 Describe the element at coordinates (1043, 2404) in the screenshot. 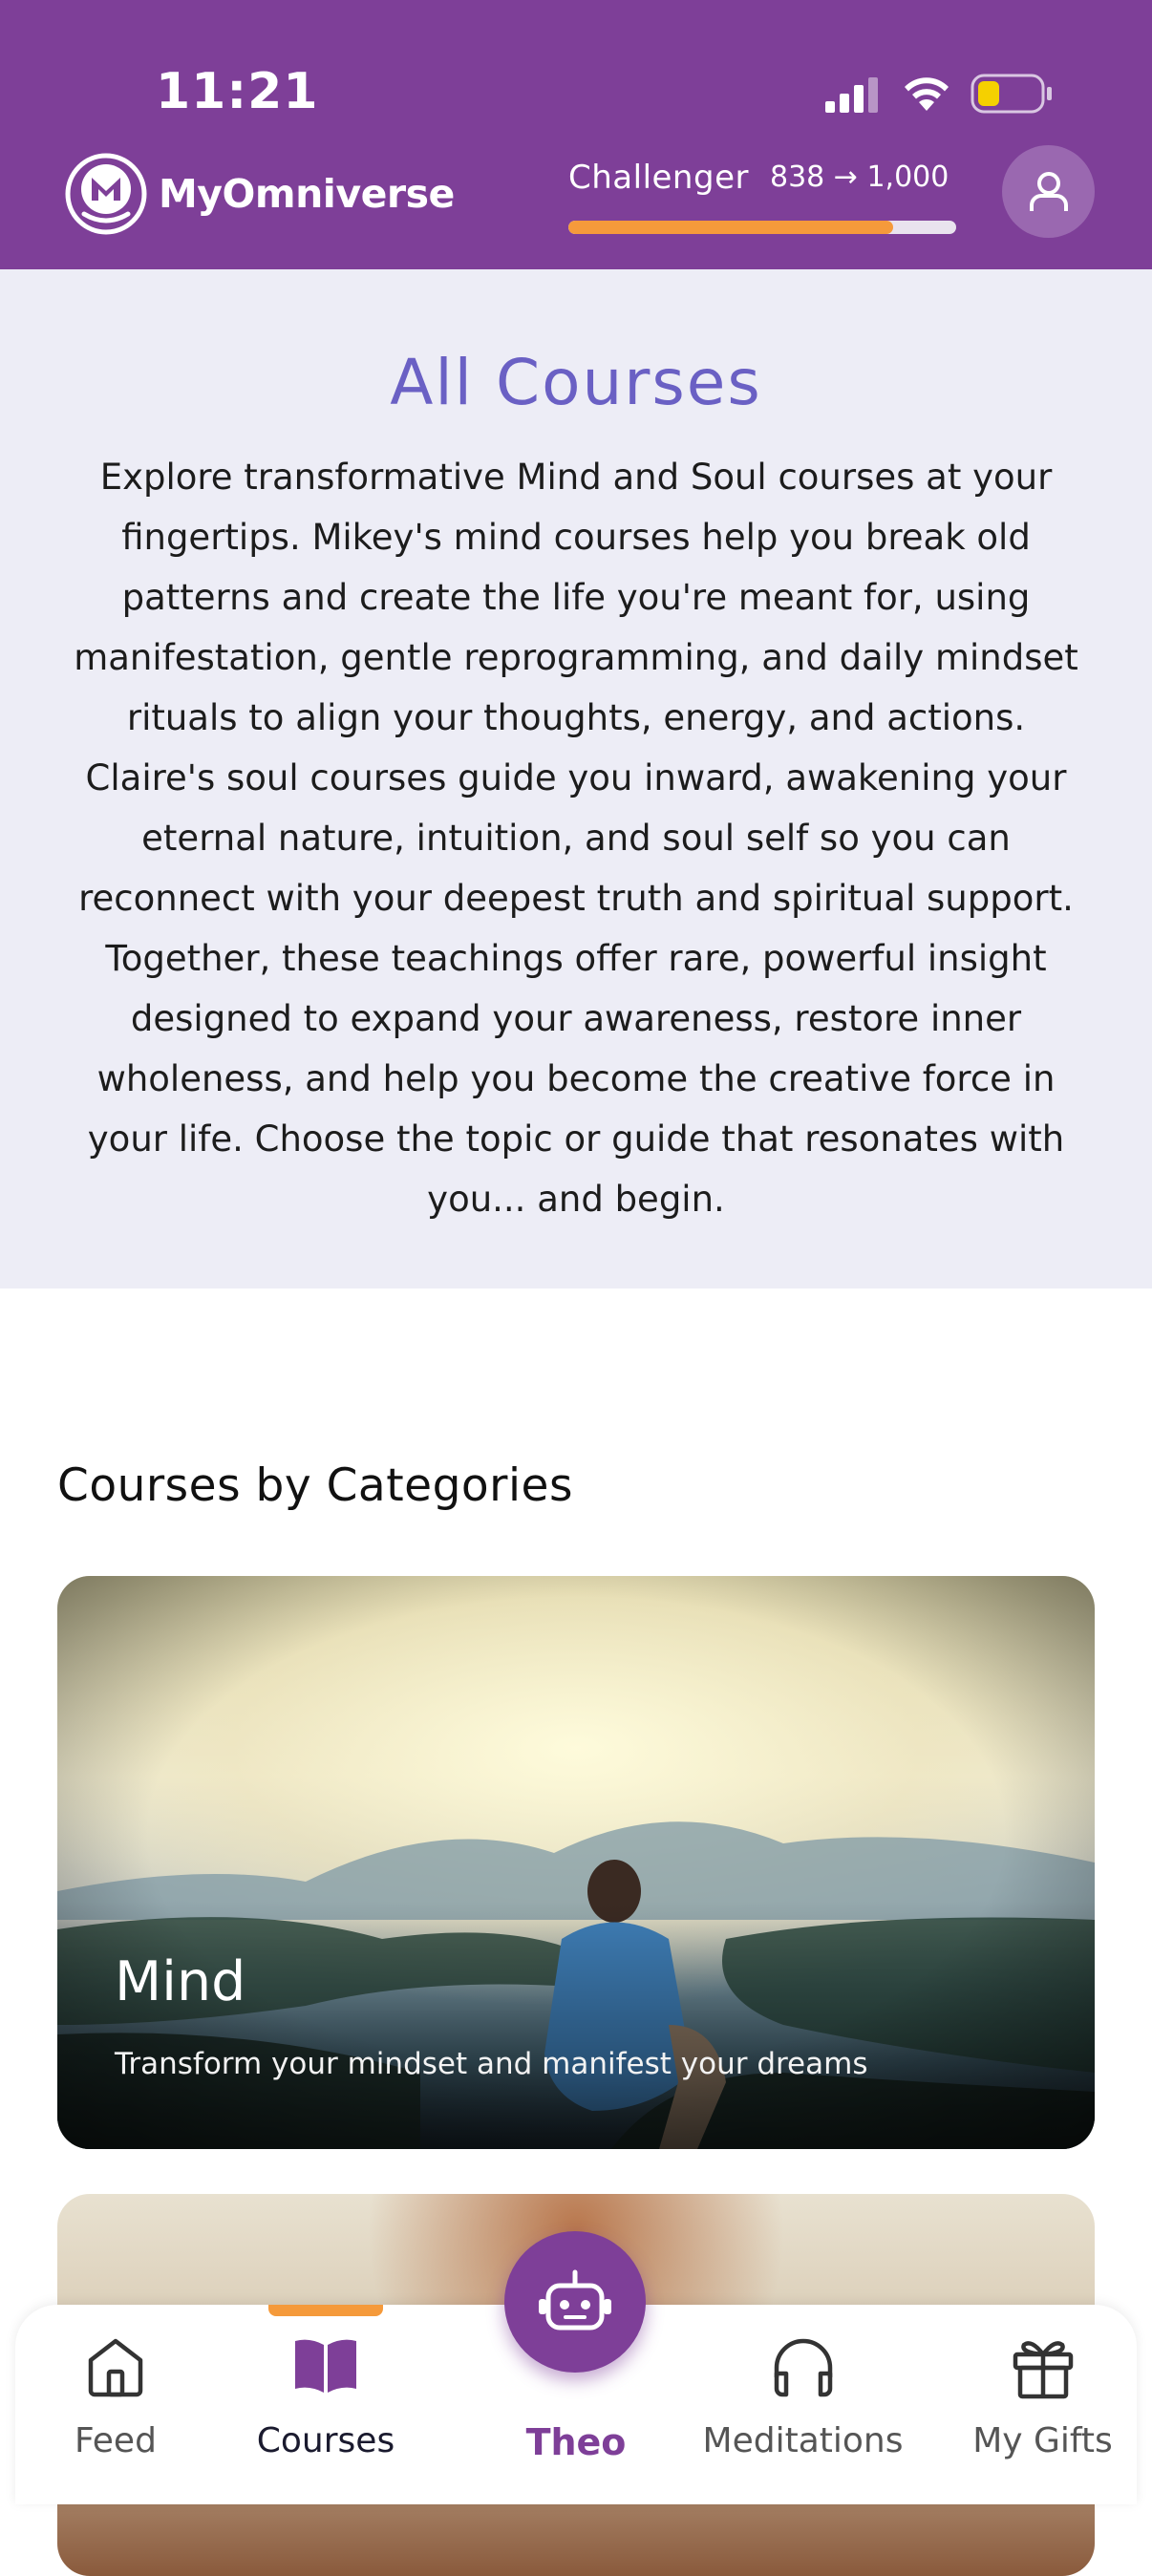

I see `nav-item-my-gifts: My Gifts` at that location.